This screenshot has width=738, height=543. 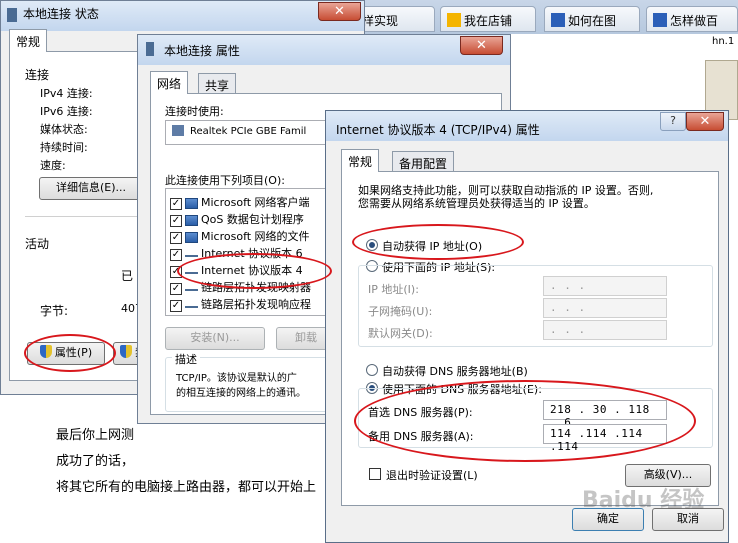 What do you see at coordinates (455, 371) in the screenshot?
I see `auto-dns-label: 自动获得 DNS 服务器地址(B)` at bounding box center [455, 371].